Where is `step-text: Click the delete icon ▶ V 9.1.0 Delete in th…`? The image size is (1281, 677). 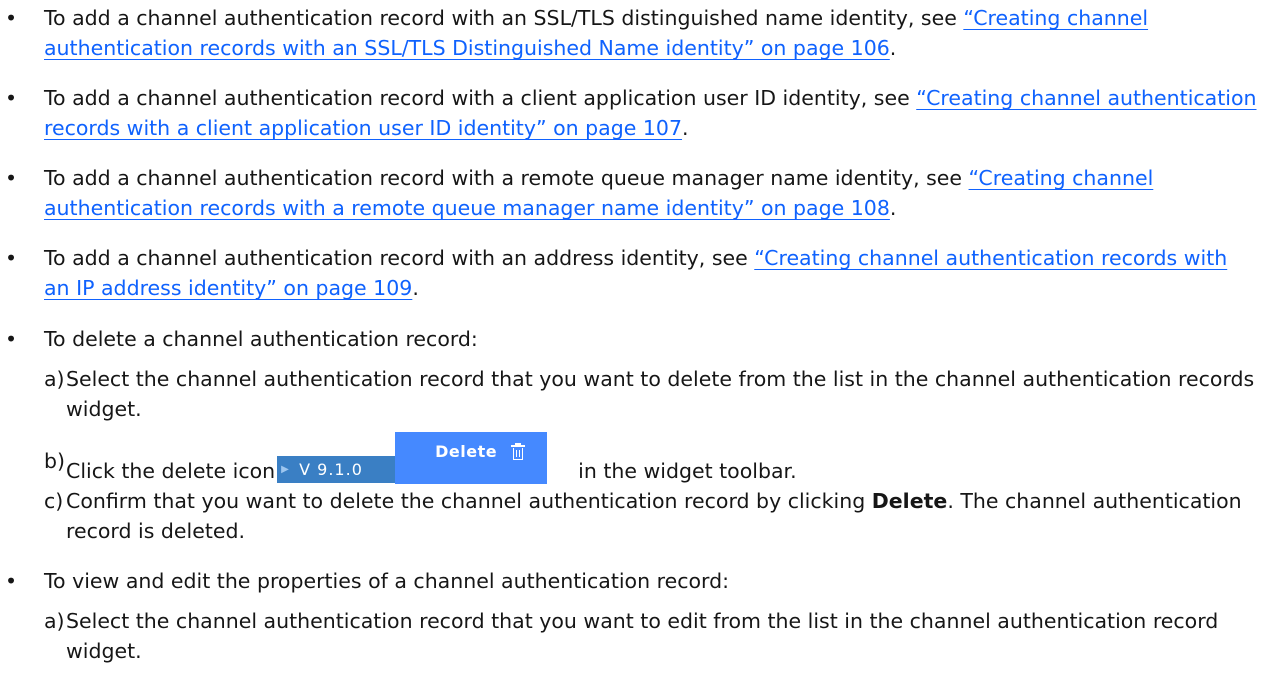
step-text: Click the delete icon ▶ V 9.1.0 Delete in th… is located at coordinates (668, 459).